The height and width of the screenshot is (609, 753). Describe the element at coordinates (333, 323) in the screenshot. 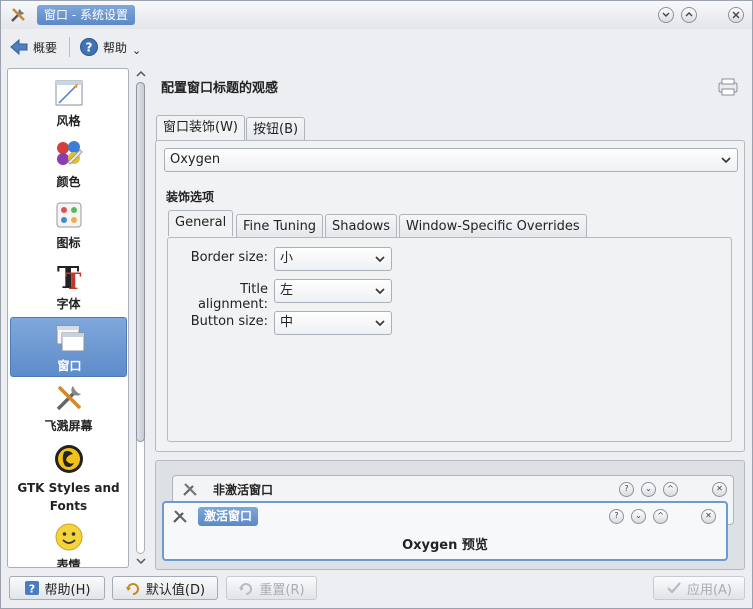

I see `button-size-select: 中` at that location.